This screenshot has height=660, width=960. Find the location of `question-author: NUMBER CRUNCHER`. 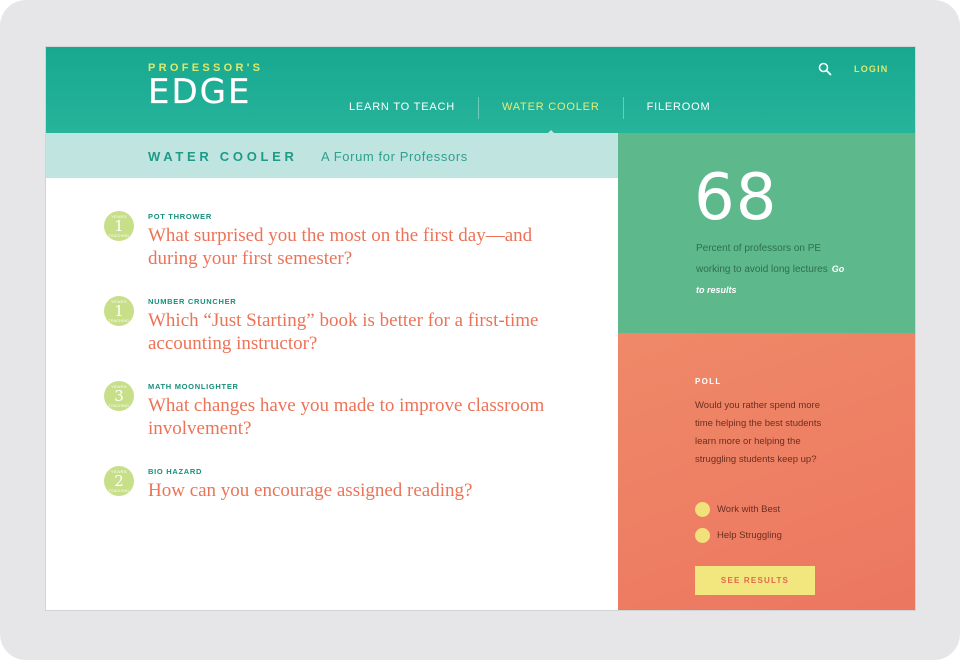

question-author: NUMBER CRUNCHER is located at coordinates (192, 301).